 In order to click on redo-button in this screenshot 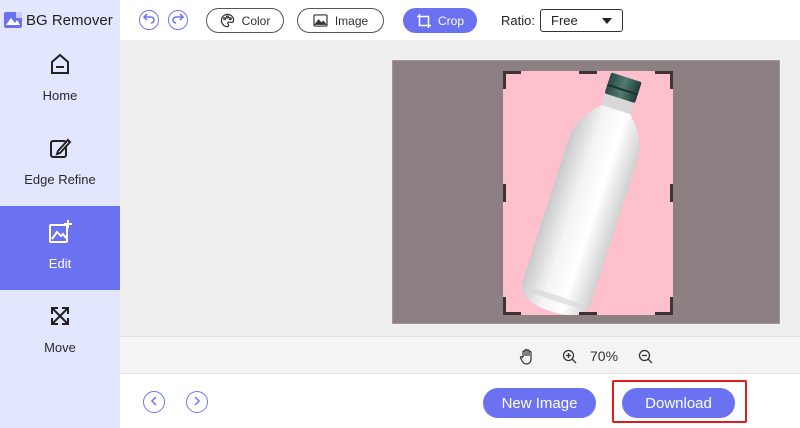, I will do `click(178, 20)`.